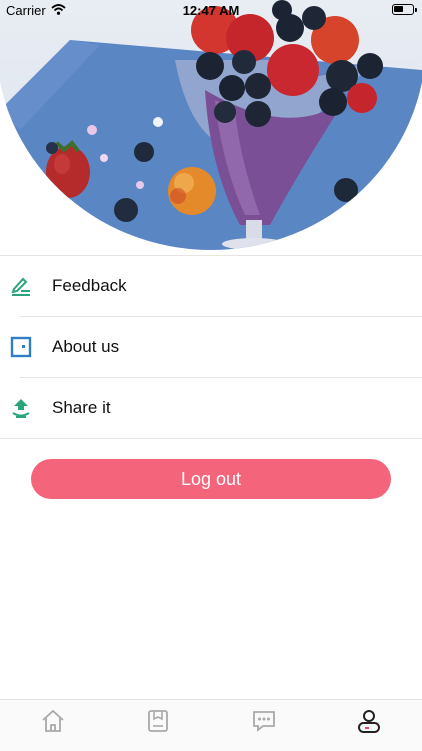 Image resolution: width=422 pixels, height=751 pixels. What do you see at coordinates (369, 721) in the screenshot?
I see `tab-profile` at bounding box center [369, 721].